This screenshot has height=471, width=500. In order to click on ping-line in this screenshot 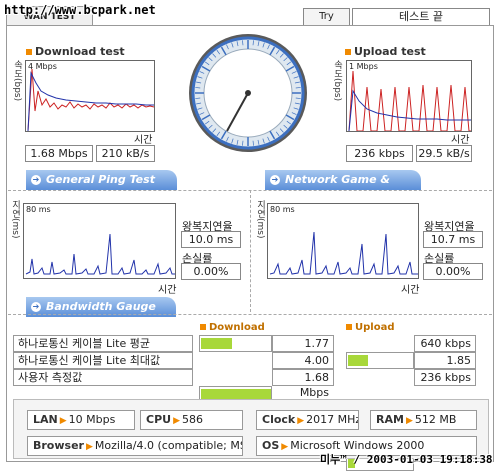, I will do `click(100, 254)`.